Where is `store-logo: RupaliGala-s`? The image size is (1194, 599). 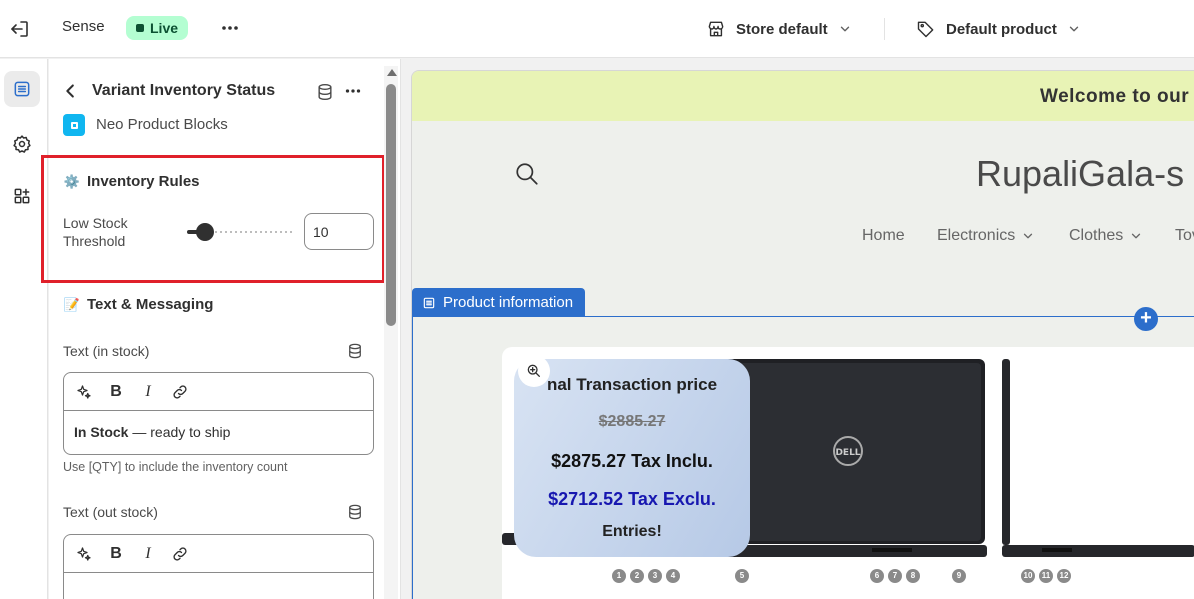
store-logo: RupaliGala-s is located at coordinates (1080, 174).